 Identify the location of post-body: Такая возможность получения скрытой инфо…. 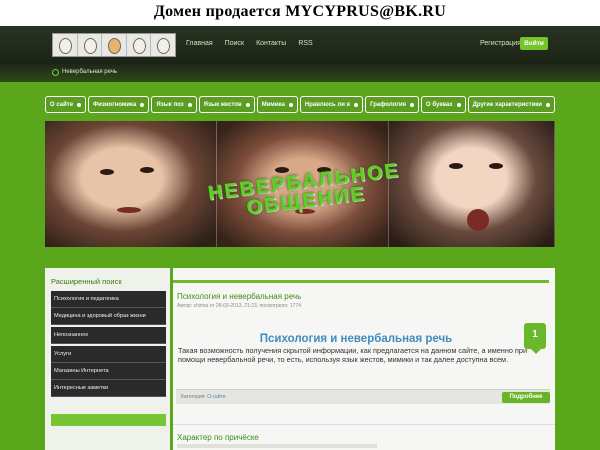
(353, 355).